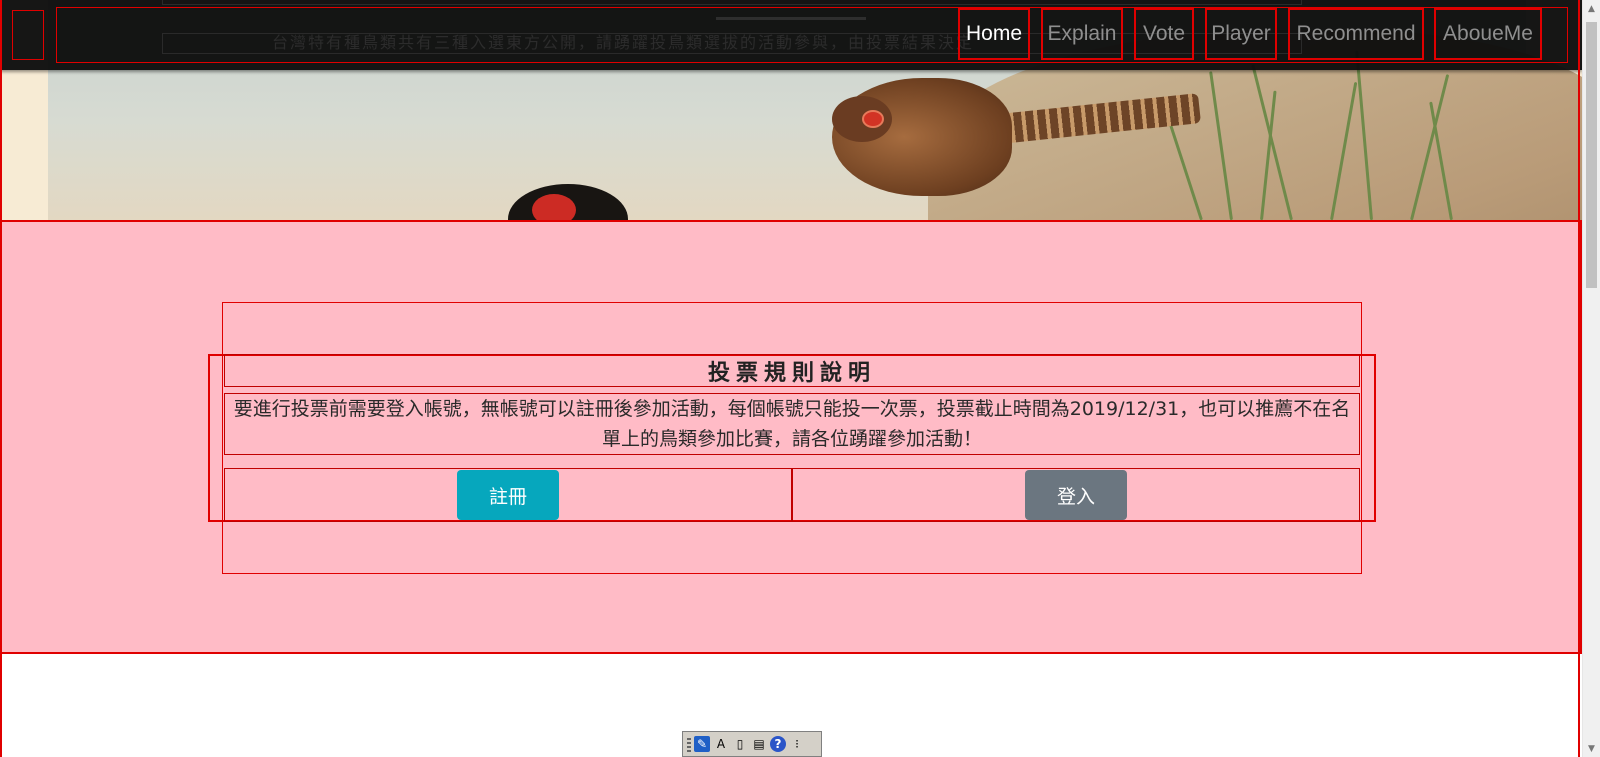 This screenshot has width=1600, height=757. I want to click on login-button: 登入, so click(1076, 495).